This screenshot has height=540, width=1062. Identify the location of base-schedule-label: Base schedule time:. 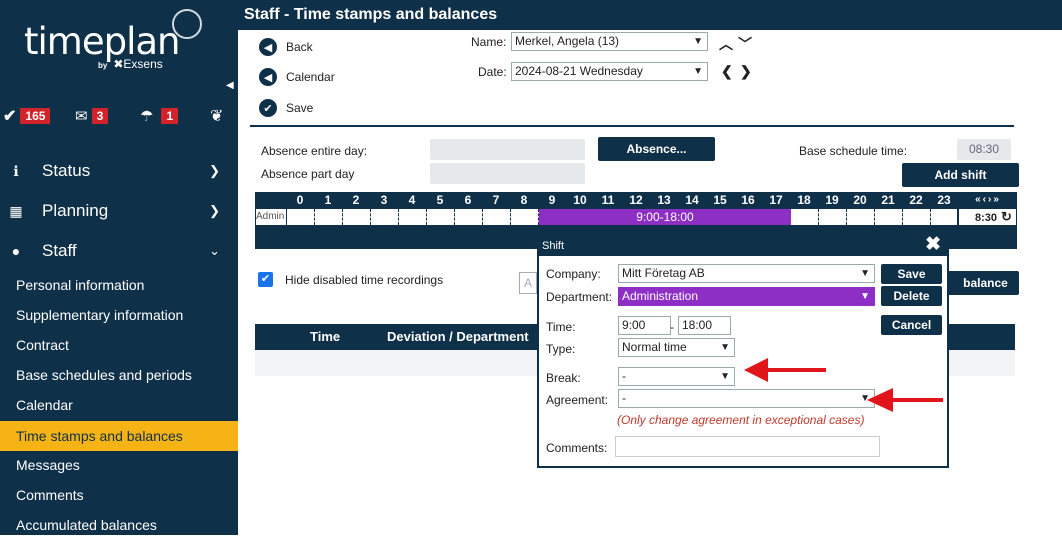
(853, 151).